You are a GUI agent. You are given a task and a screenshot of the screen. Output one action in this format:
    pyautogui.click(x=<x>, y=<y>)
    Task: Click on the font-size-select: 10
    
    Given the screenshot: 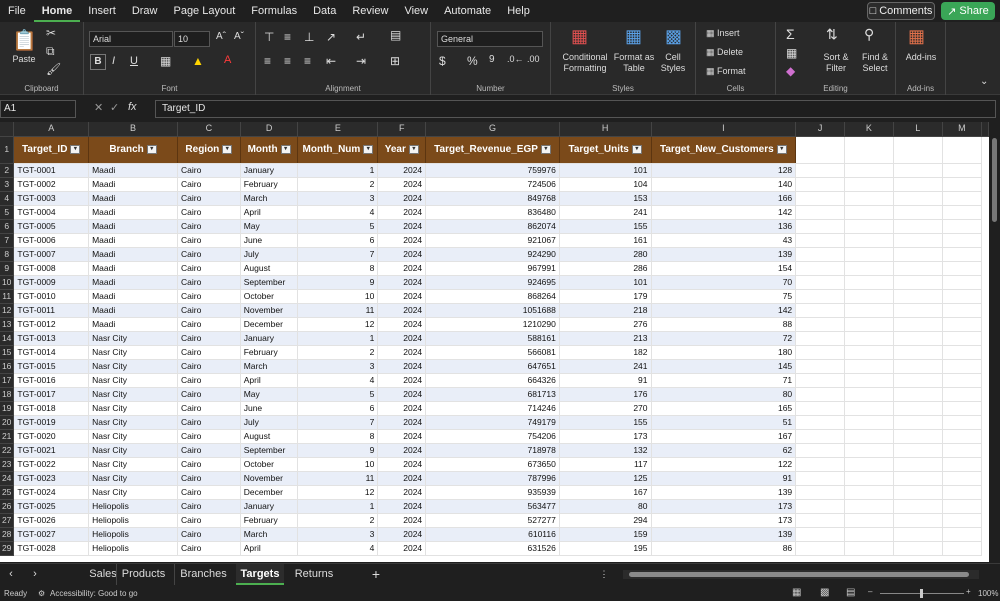 What is the action you would take?
    pyautogui.click(x=192, y=39)
    